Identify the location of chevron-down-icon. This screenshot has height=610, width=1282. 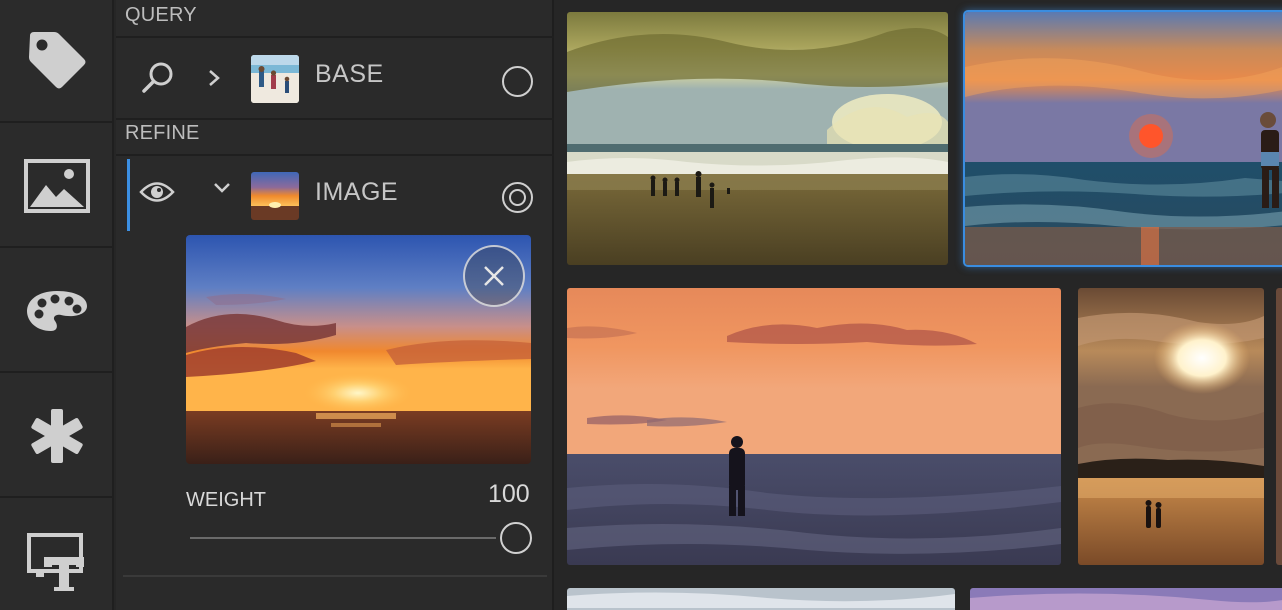
(222, 188).